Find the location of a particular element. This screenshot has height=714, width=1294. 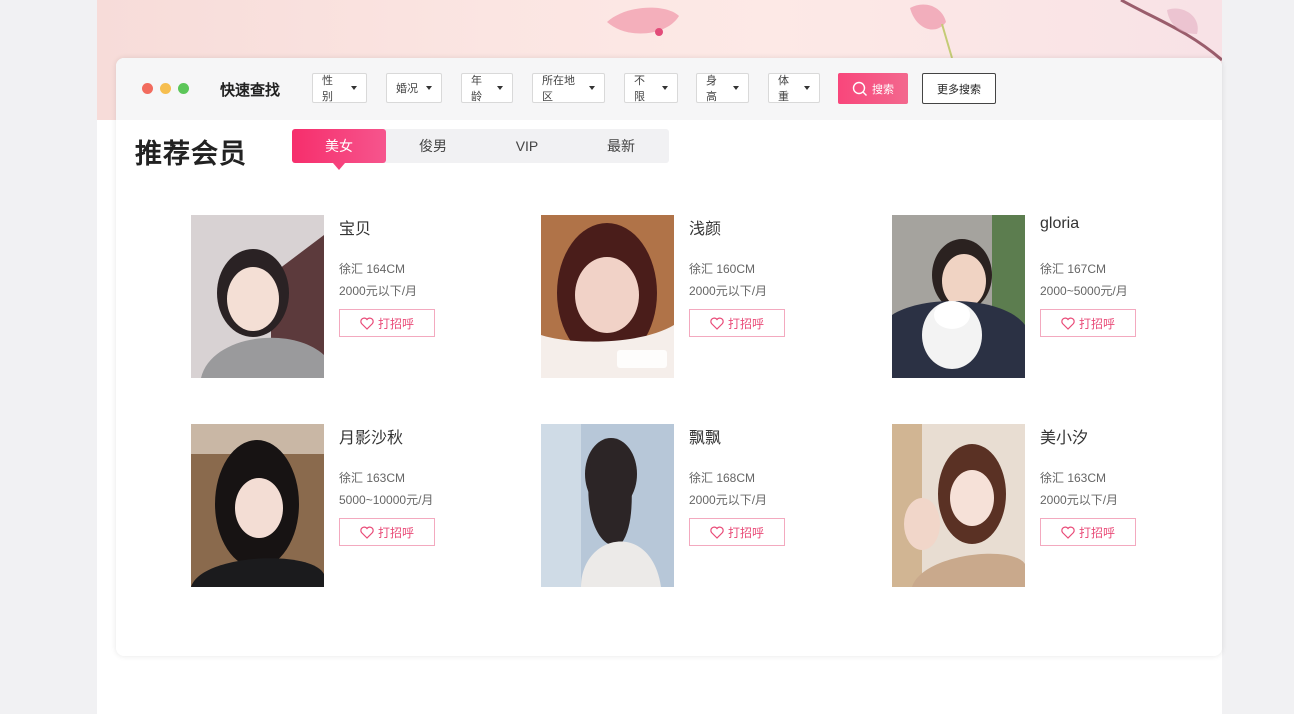

quick-search-bar: 快速查找 性别 婚况 年龄 所在地区 不限 身高 体重 搜索 更多搜索 is located at coordinates (669, 89).